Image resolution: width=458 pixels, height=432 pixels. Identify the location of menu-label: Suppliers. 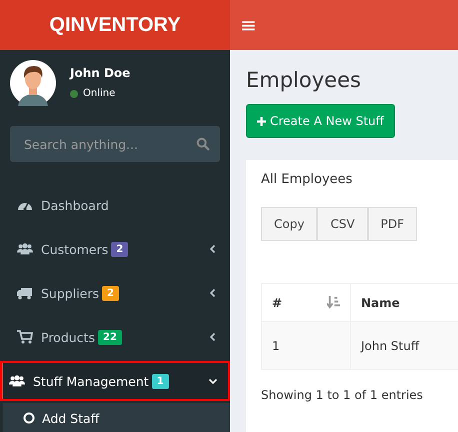
(70, 293).